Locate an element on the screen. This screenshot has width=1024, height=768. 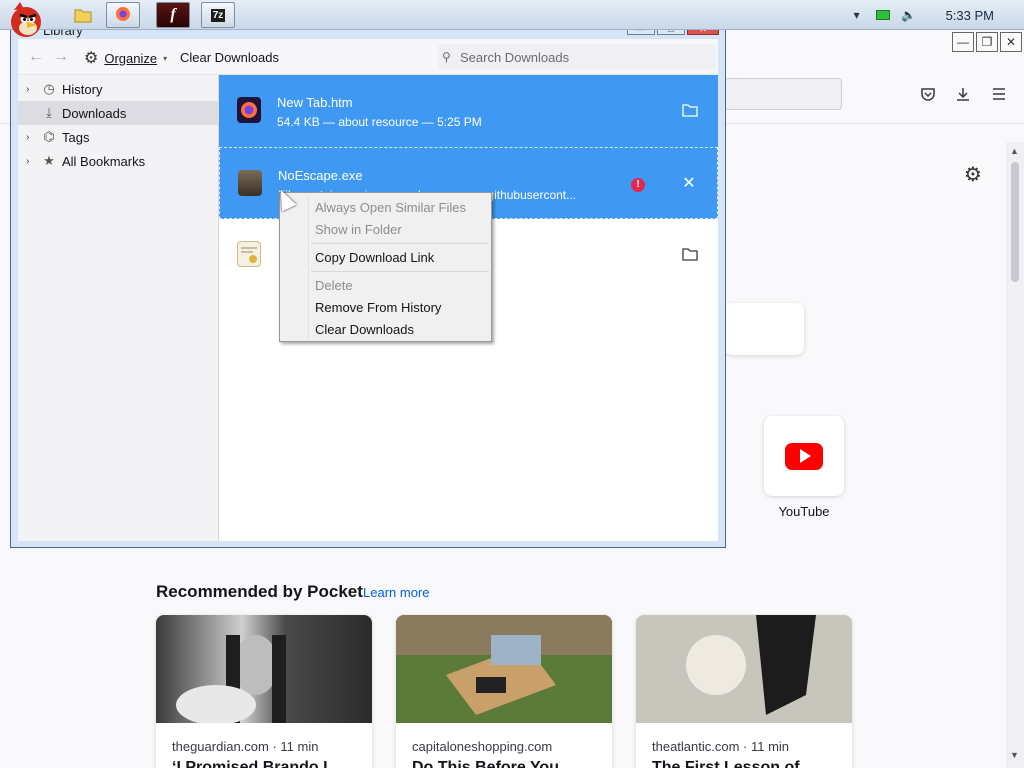
menu-item-always-open-similar: Always Open Similar Files is located at coordinates (385, 207).